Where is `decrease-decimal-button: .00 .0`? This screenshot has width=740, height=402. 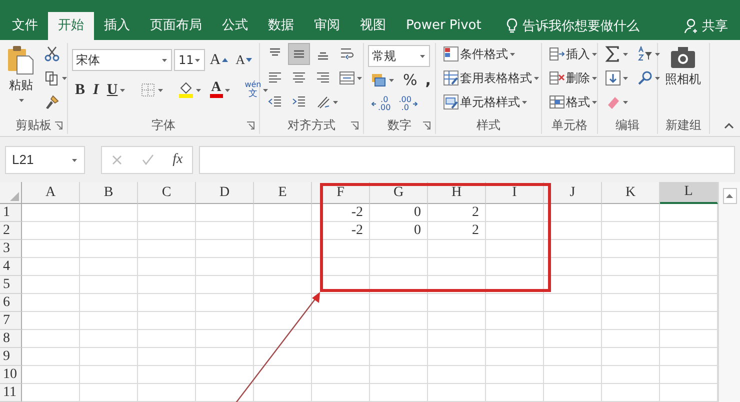
decrease-decimal-button: .00 .0 is located at coordinates (409, 104).